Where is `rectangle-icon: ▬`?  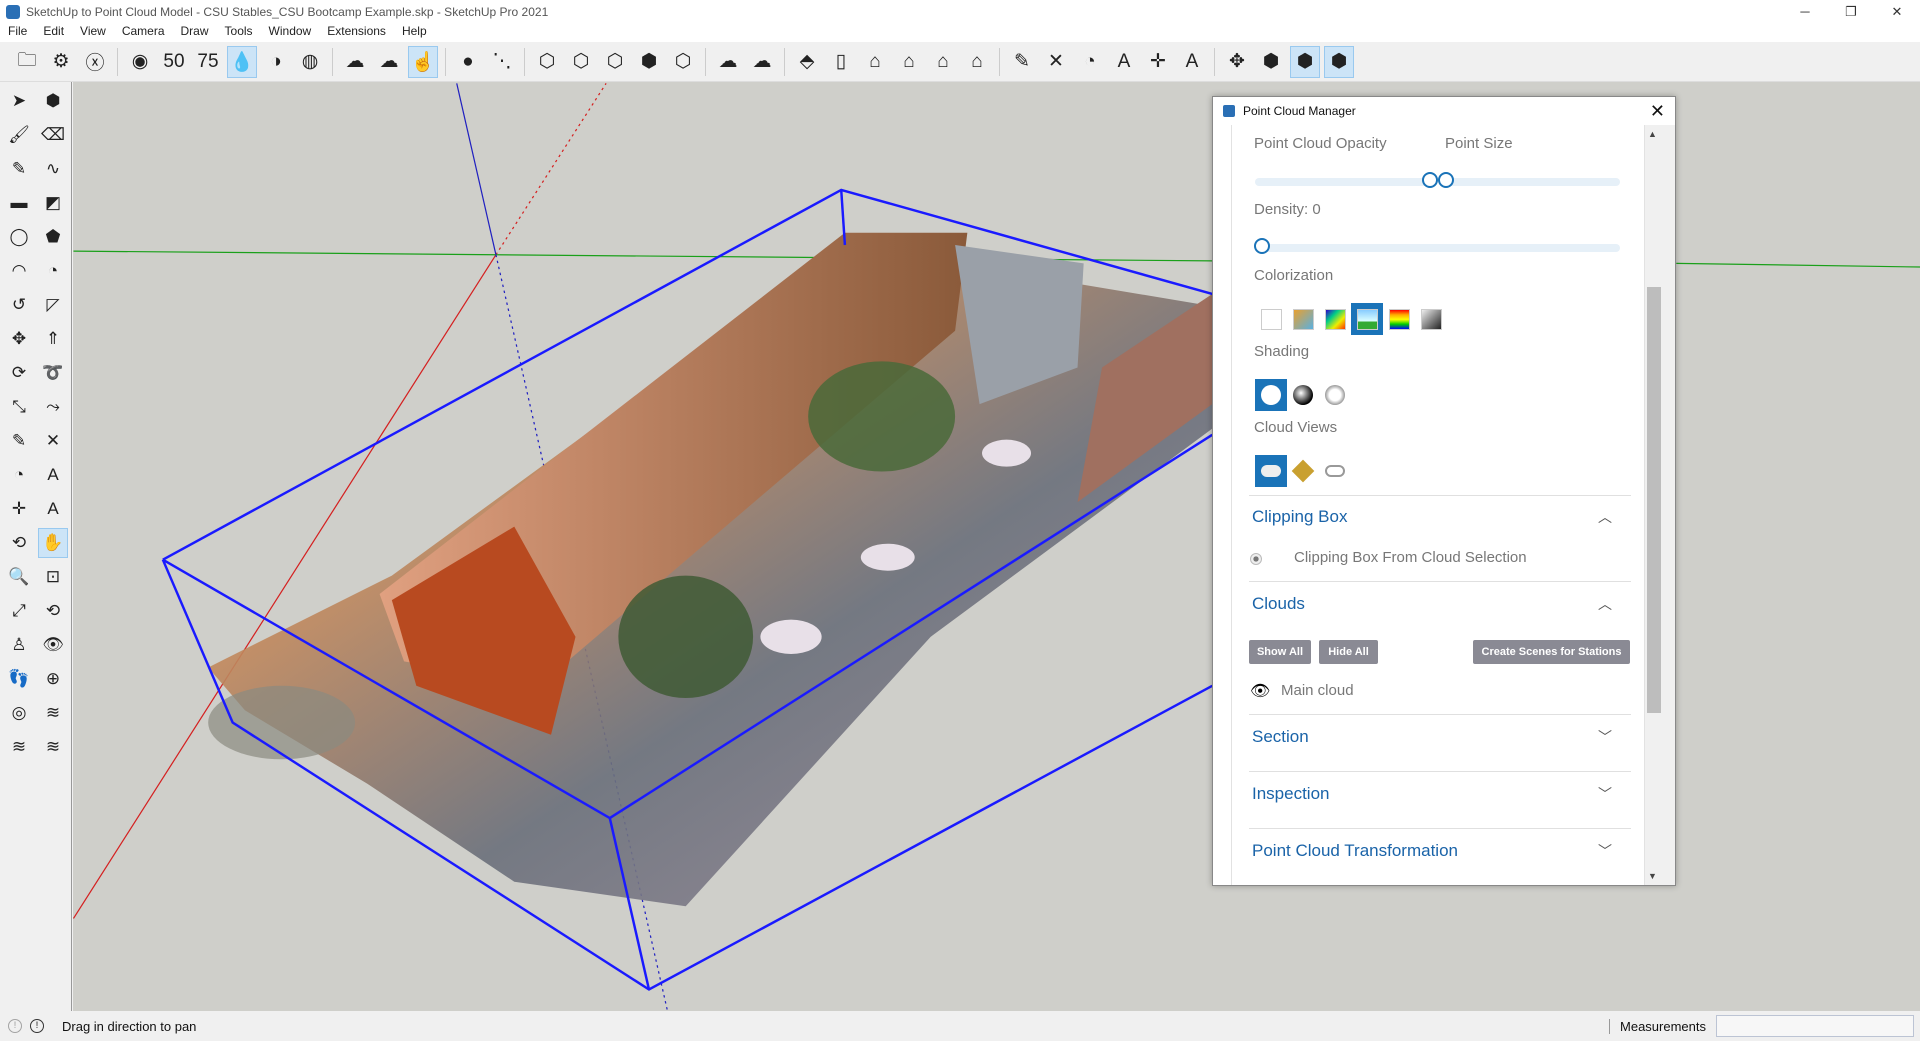 rectangle-icon: ▬ is located at coordinates (19, 203).